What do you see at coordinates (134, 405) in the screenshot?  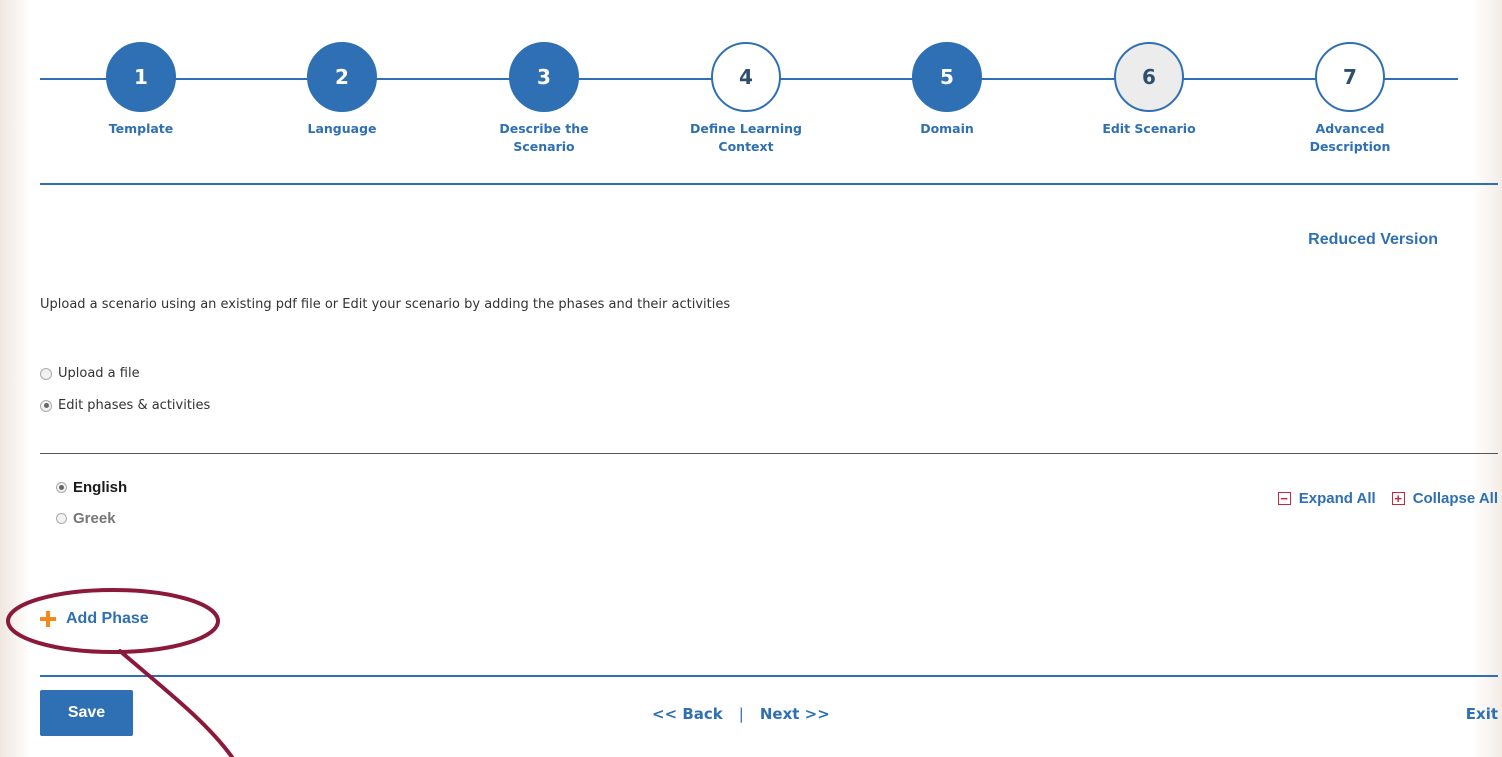 I see `edit-phases-label: Edit phases & activities` at bounding box center [134, 405].